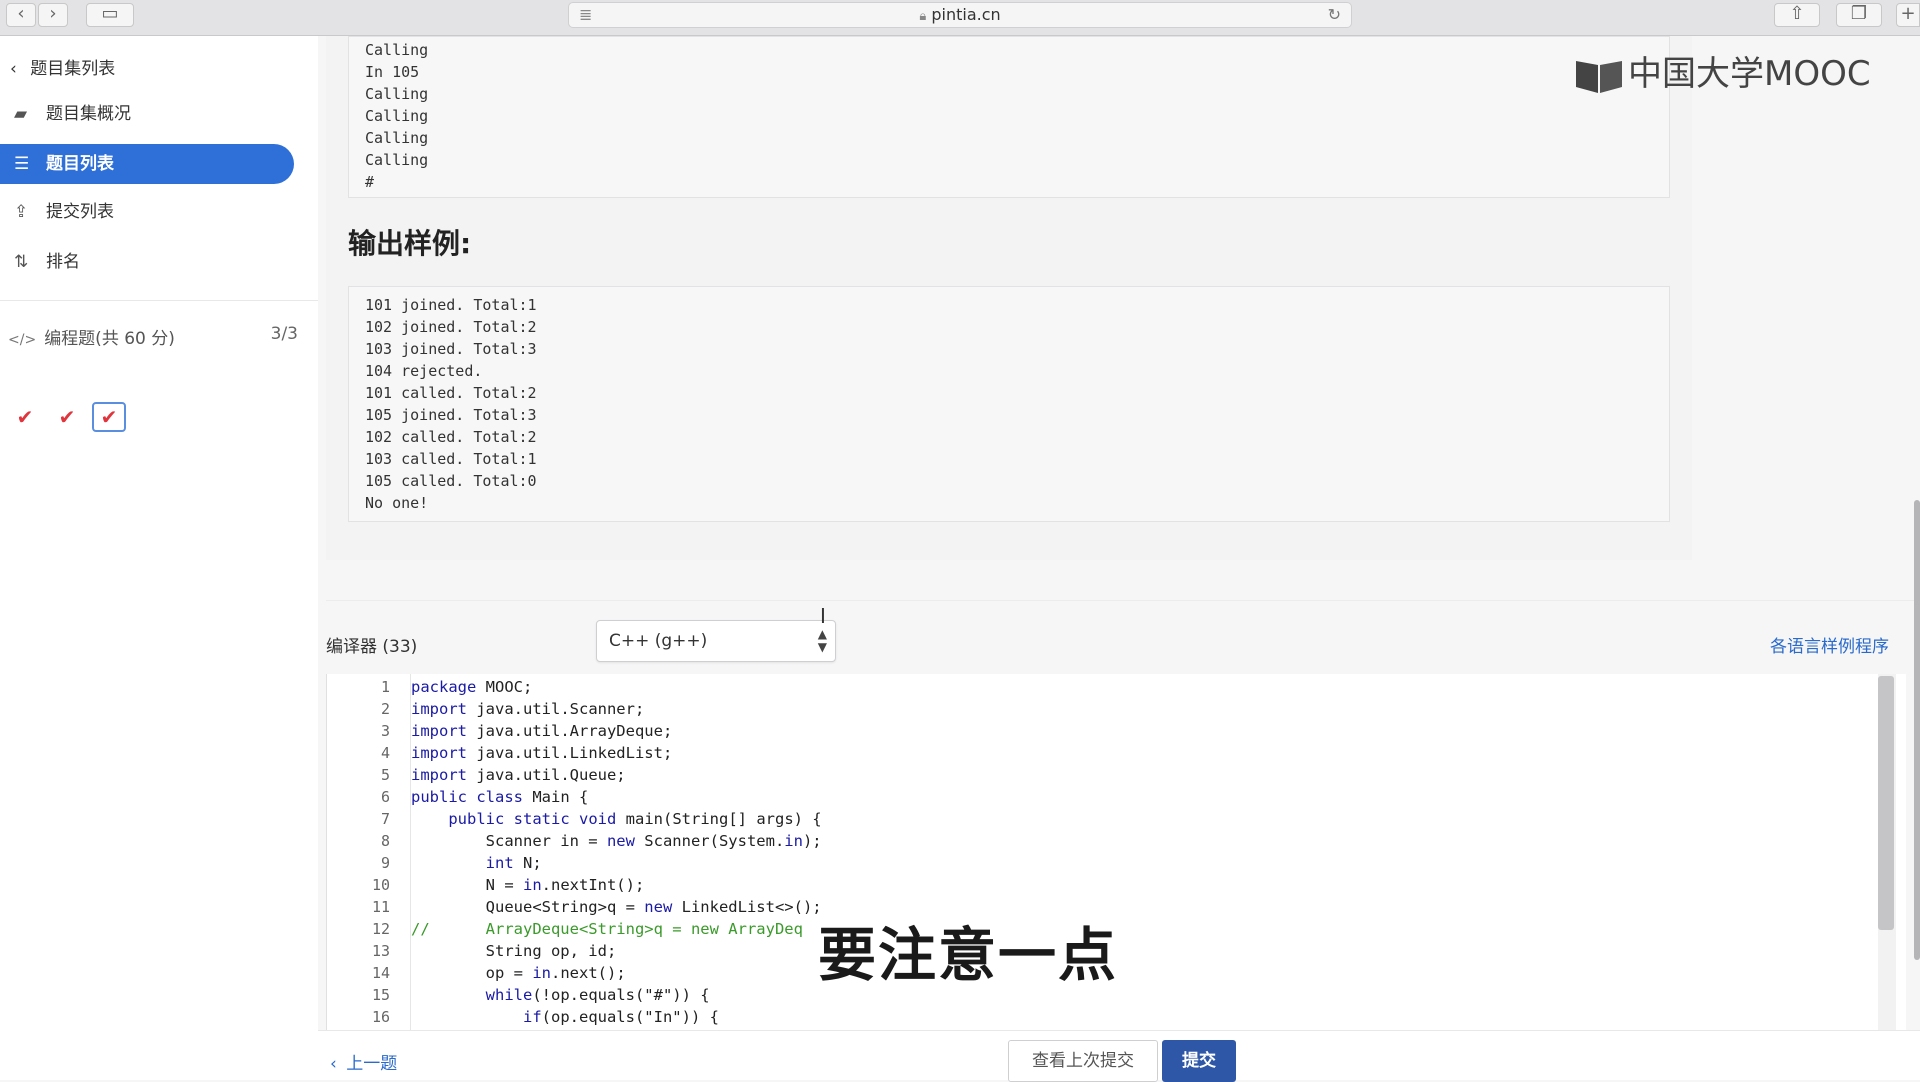 Image resolution: width=1920 pixels, height=1082 pixels. What do you see at coordinates (147, 164) in the screenshot?
I see `sidebar-item-problem-list: ☰ 题目列表` at bounding box center [147, 164].